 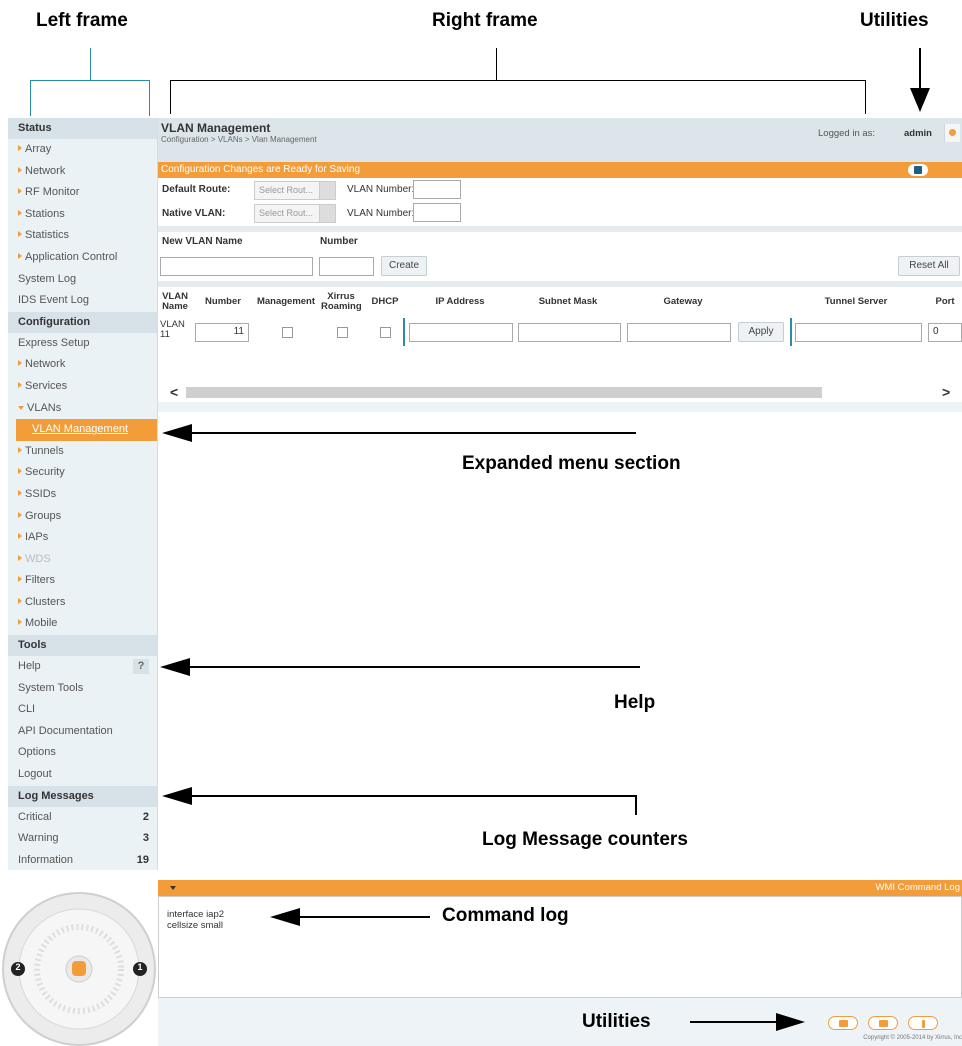 What do you see at coordinates (195, 925) in the screenshot?
I see `command-log-line: cellsize small` at bounding box center [195, 925].